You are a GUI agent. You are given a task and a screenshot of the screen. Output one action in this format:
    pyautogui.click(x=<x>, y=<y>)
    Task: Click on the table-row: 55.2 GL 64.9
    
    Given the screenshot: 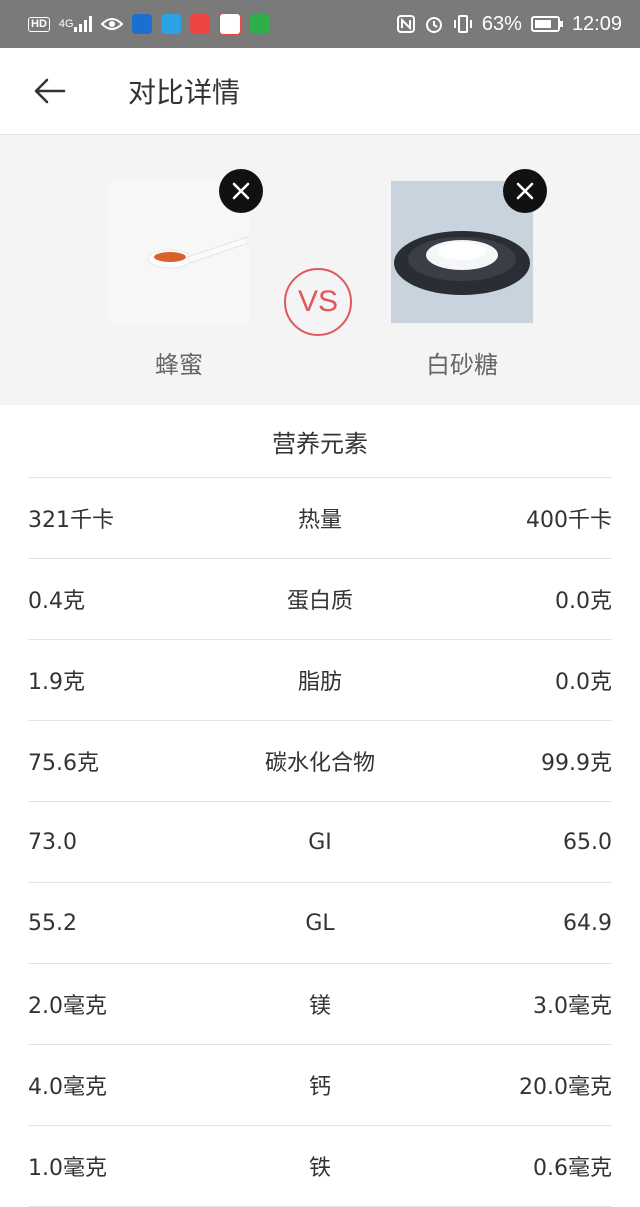 What is the action you would take?
    pyautogui.click(x=320, y=923)
    